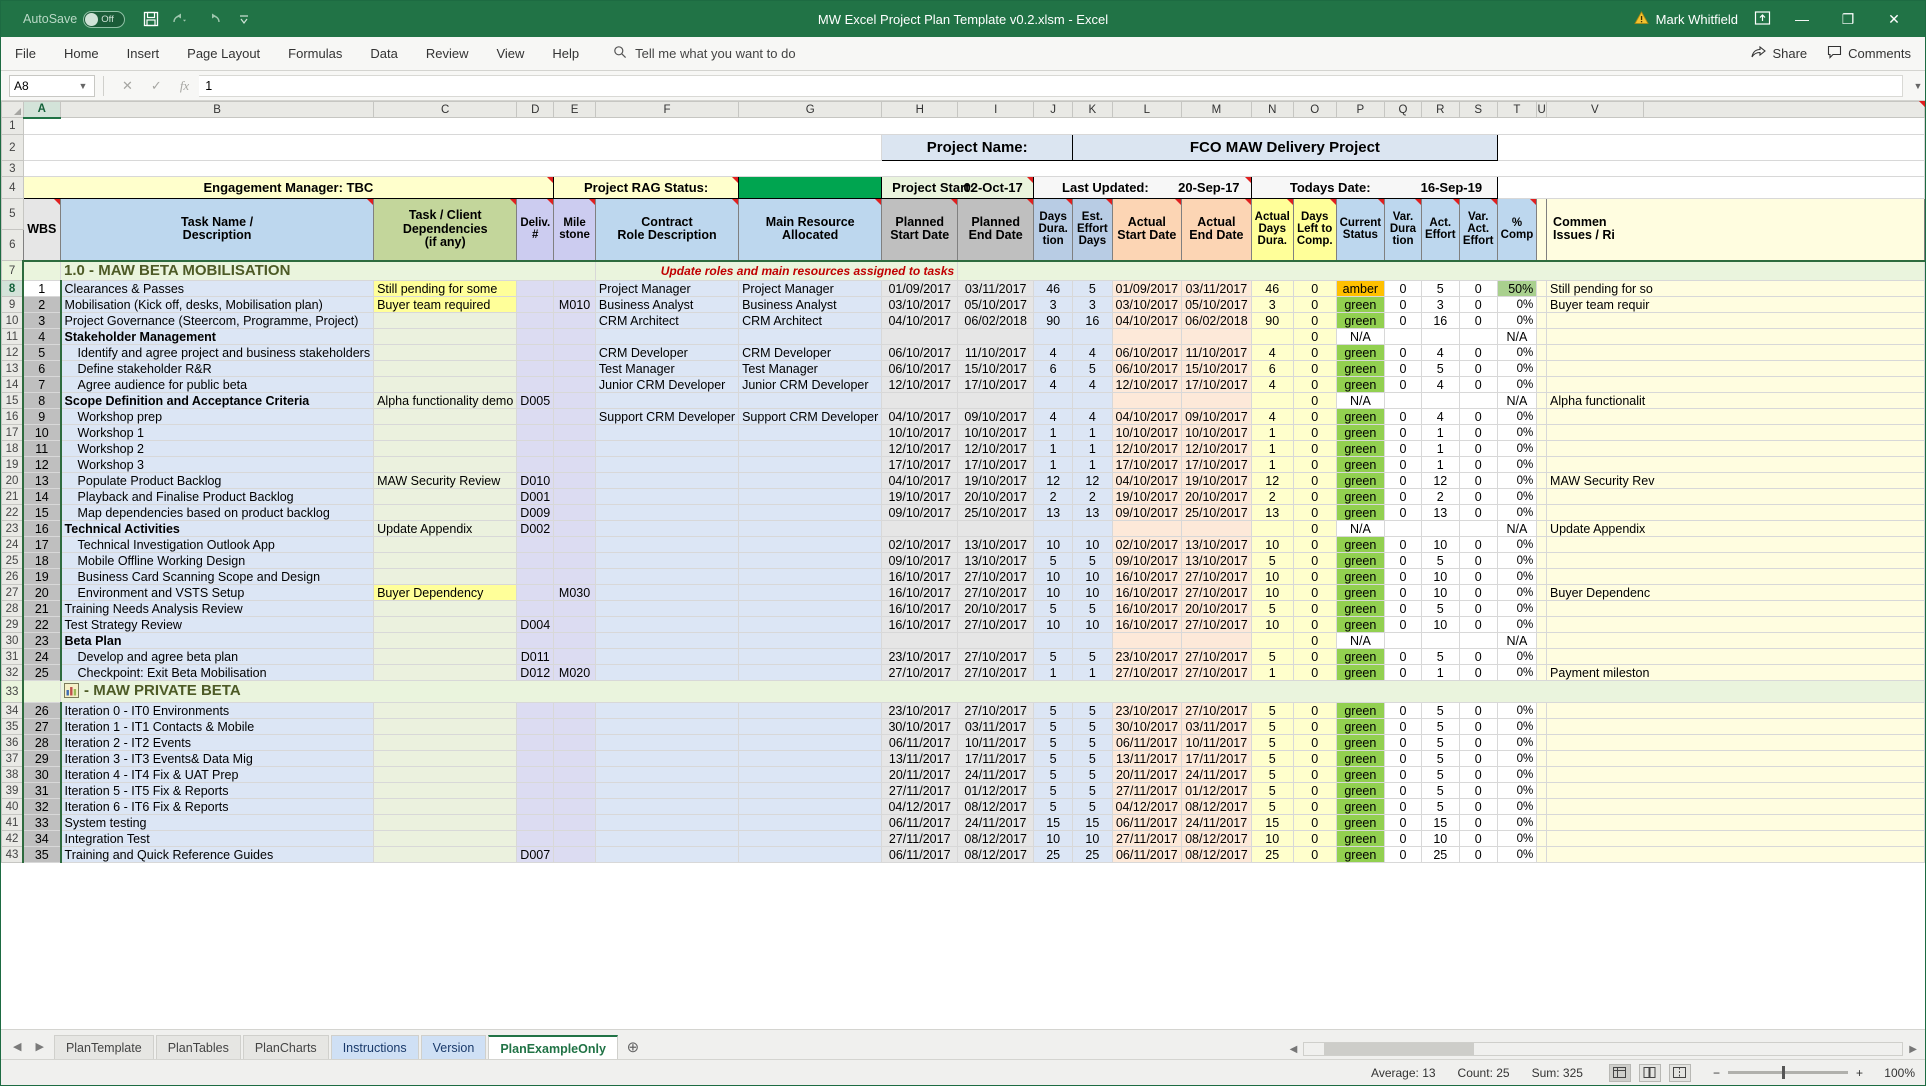 The image size is (1926, 1086). What do you see at coordinates (1735, 592) in the screenshot?
I see `cell-comments: Buyer Dependenc` at bounding box center [1735, 592].